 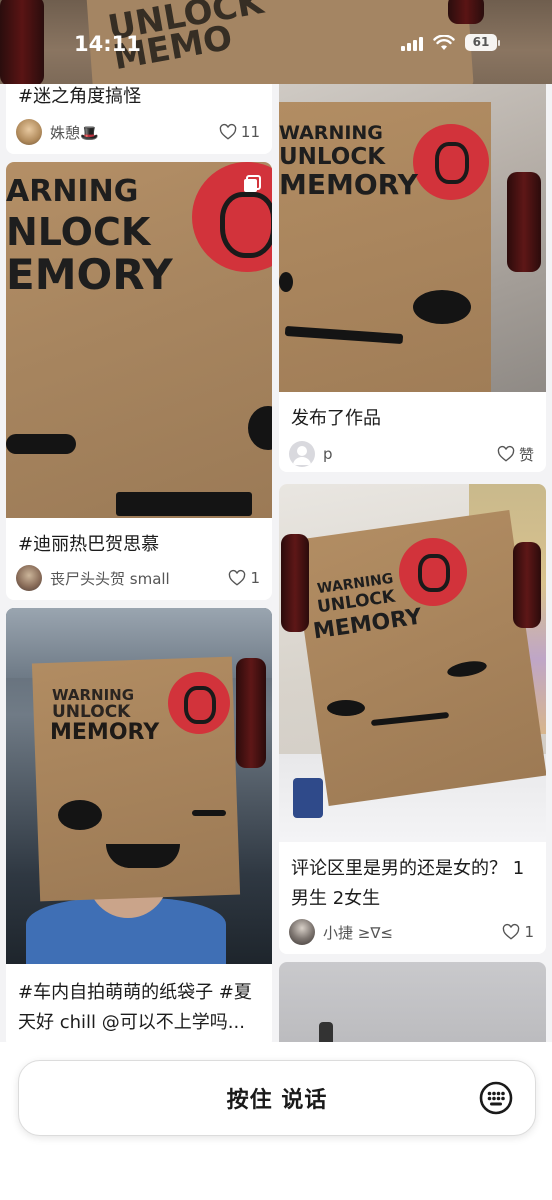 I want to click on battery-icon: 61, so click(x=482, y=42).